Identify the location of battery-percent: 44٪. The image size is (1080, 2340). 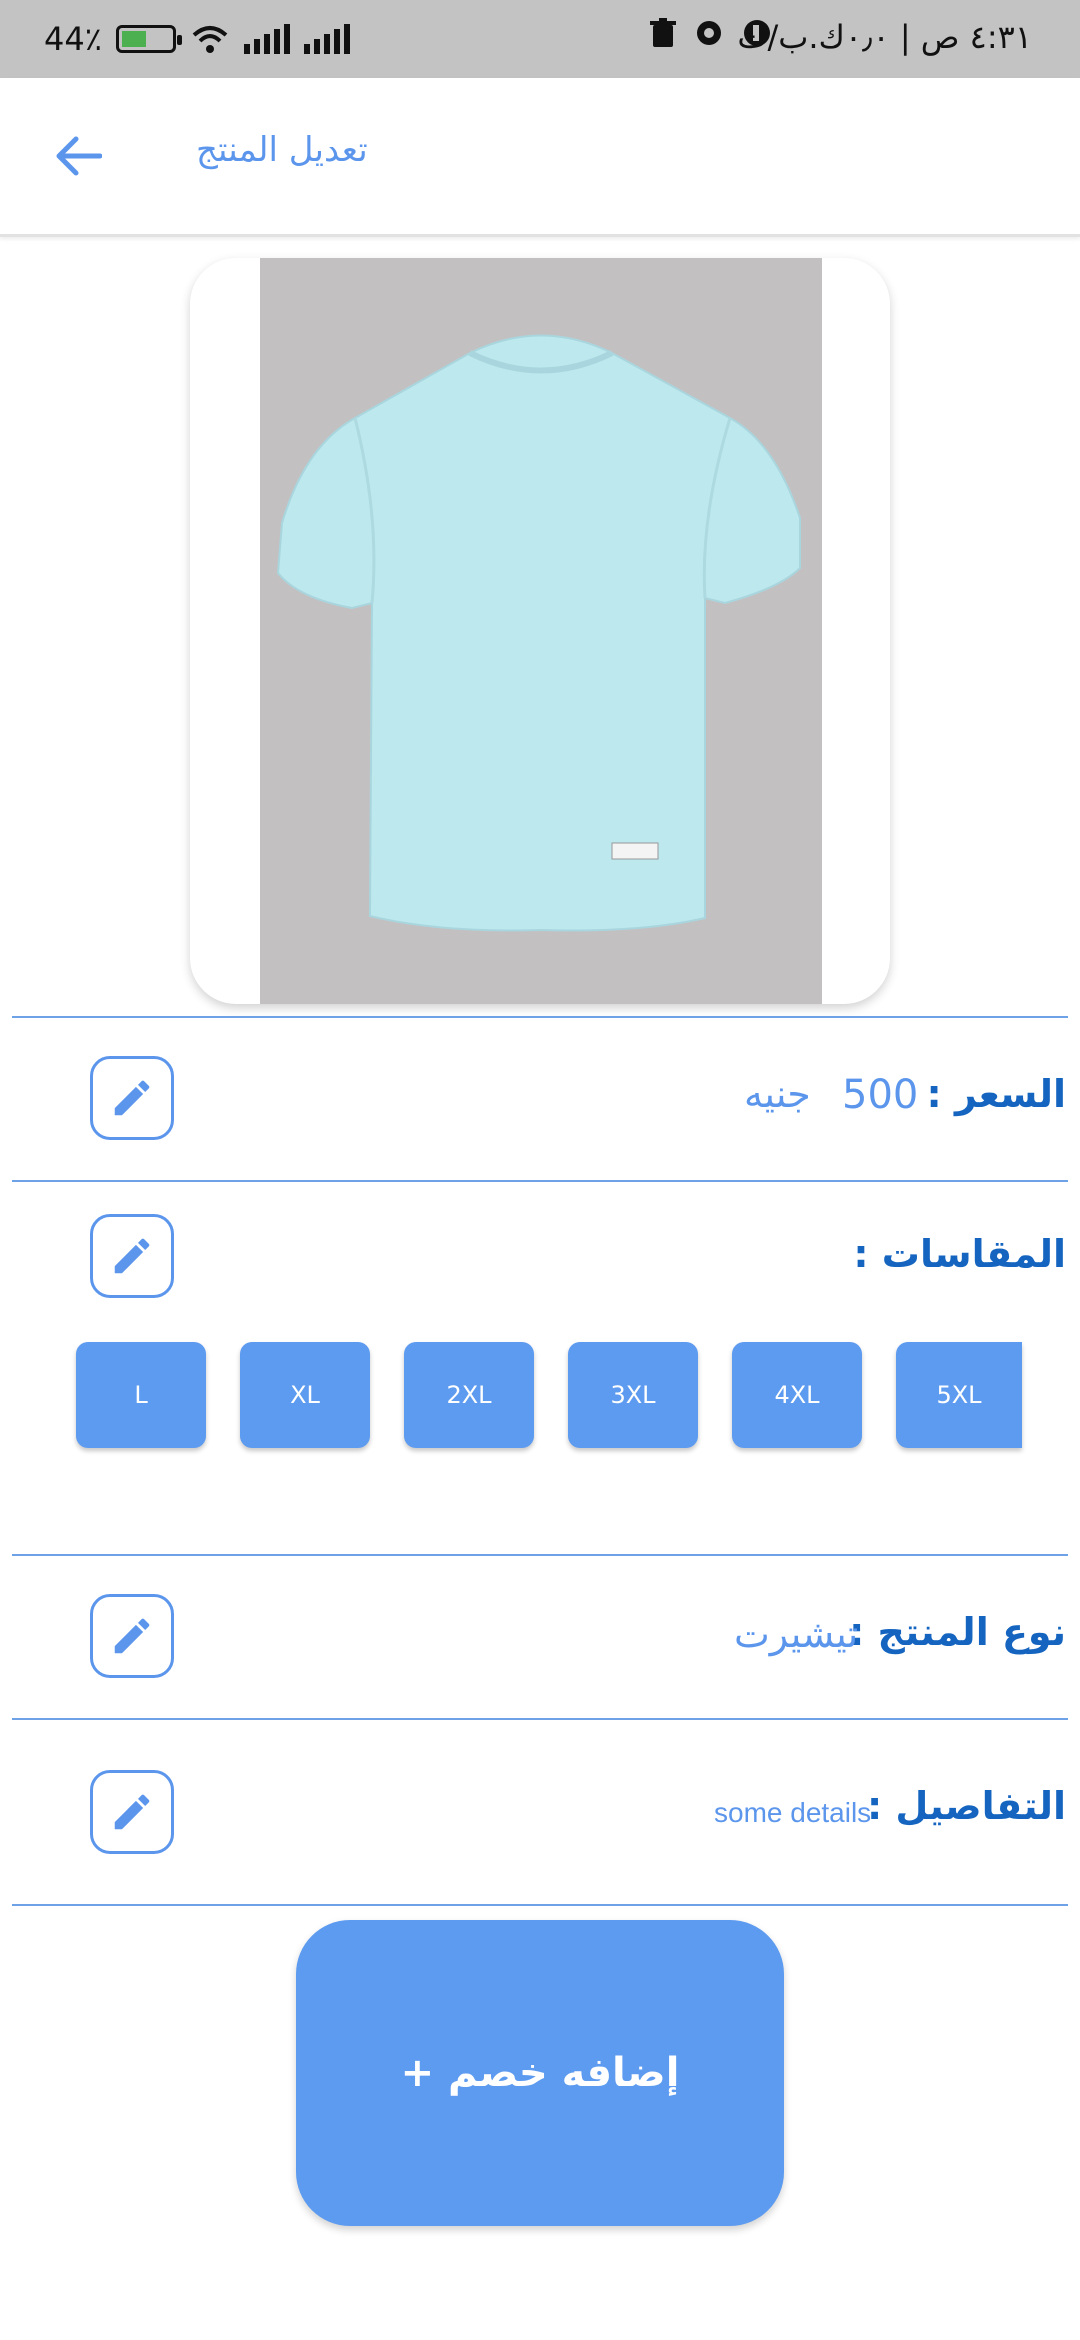
(73, 39).